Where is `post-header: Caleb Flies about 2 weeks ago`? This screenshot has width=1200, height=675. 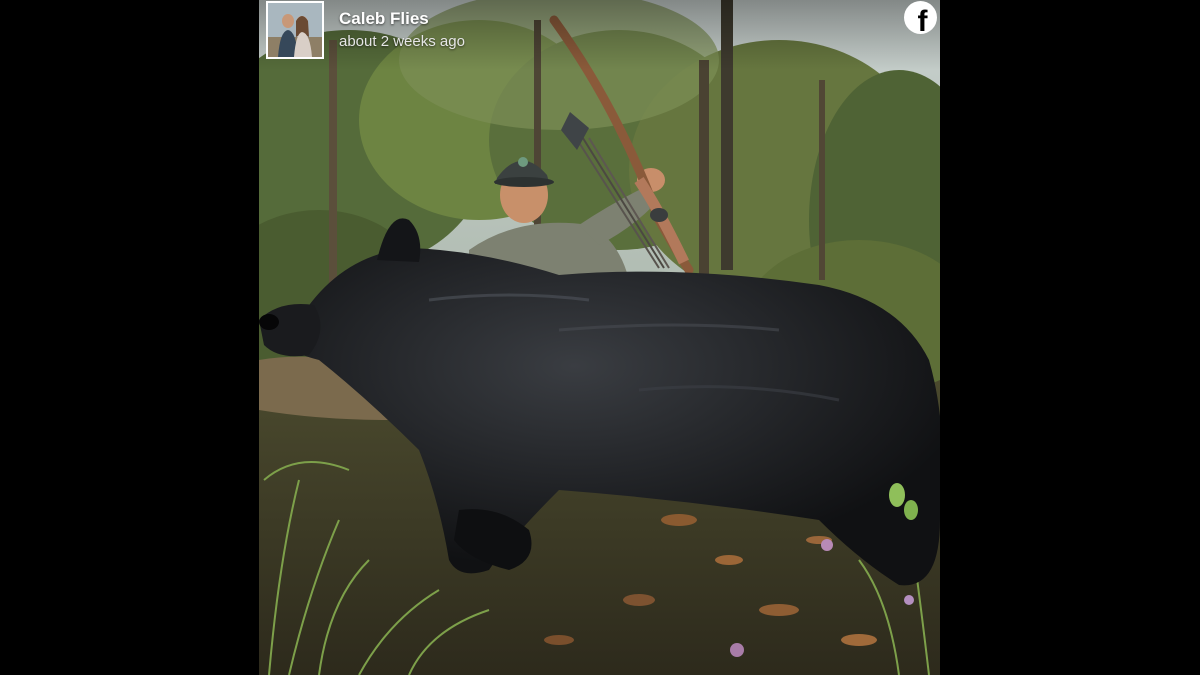 post-header: Caleb Flies about 2 weeks ago is located at coordinates (365, 30).